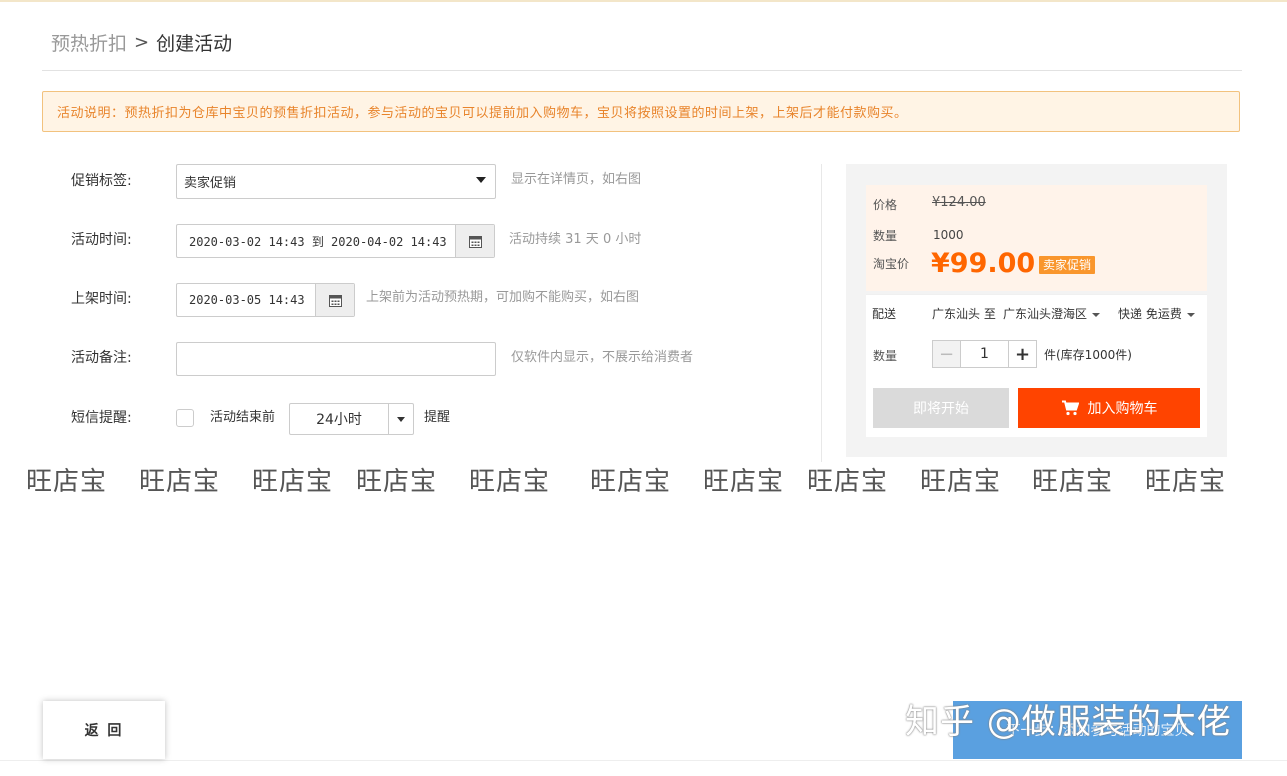 This screenshot has width=1287, height=776. What do you see at coordinates (89, 42) in the screenshot?
I see `breadcrumb-parent-link: 预热折扣` at bounding box center [89, 42].